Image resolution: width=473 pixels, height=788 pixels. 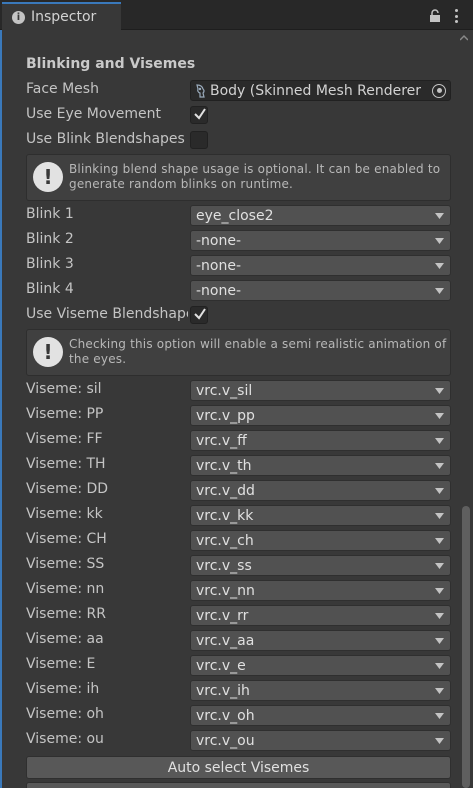 I want to click on viseme-dd-dropdown: vrc.v_dd, so click(x=320, y=490).